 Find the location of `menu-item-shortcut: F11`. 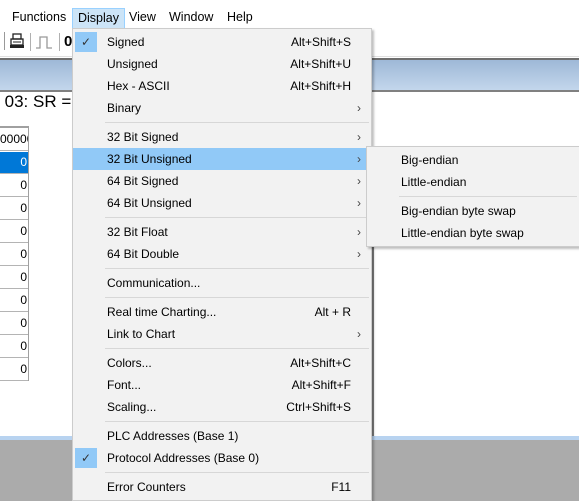

menu-item-shortcut: F11 is located at coordinates (341, 487).